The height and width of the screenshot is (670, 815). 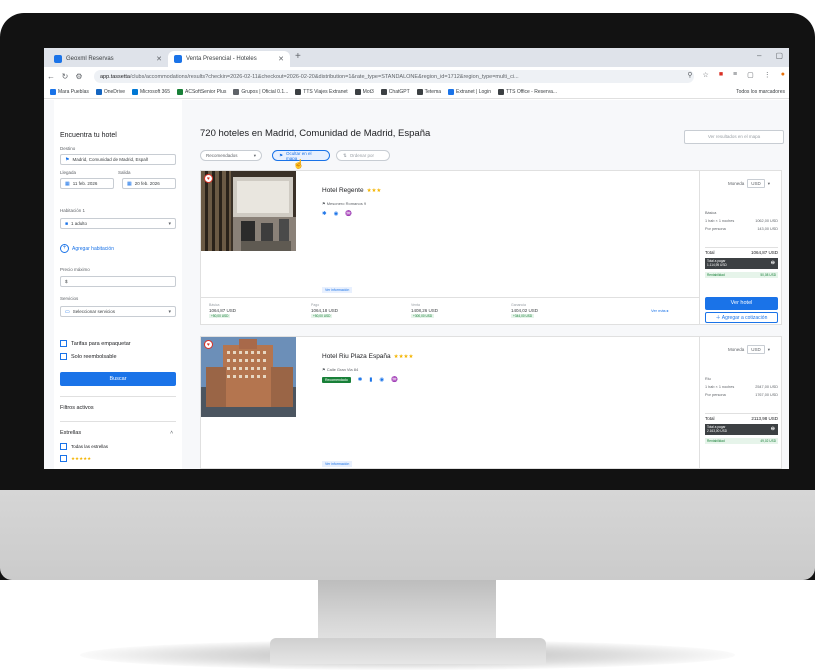 What do you see at coordinates (324, 310) in the screenshot?
I see `projection-cell: Pago 1064,18 USD +50,00 USD` at bounding box center [324, 310].